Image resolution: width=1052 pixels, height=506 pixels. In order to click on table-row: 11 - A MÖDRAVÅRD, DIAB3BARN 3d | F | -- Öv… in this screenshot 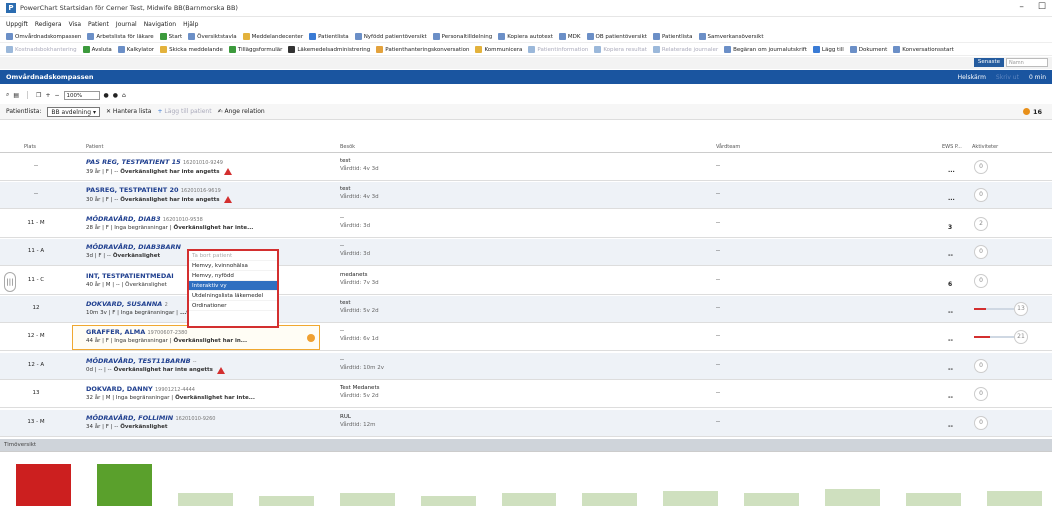, I will do `click(526, 253)`.